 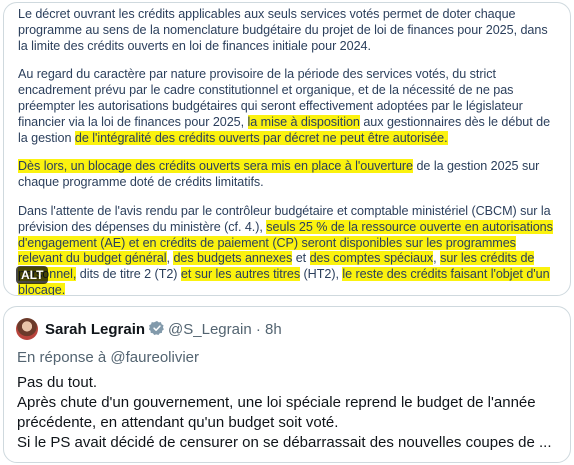 What do you see at coordinates (95, 329) in the screenshot?
I see `author-name: Sarah Legrain` at bounding box center [95, 329].